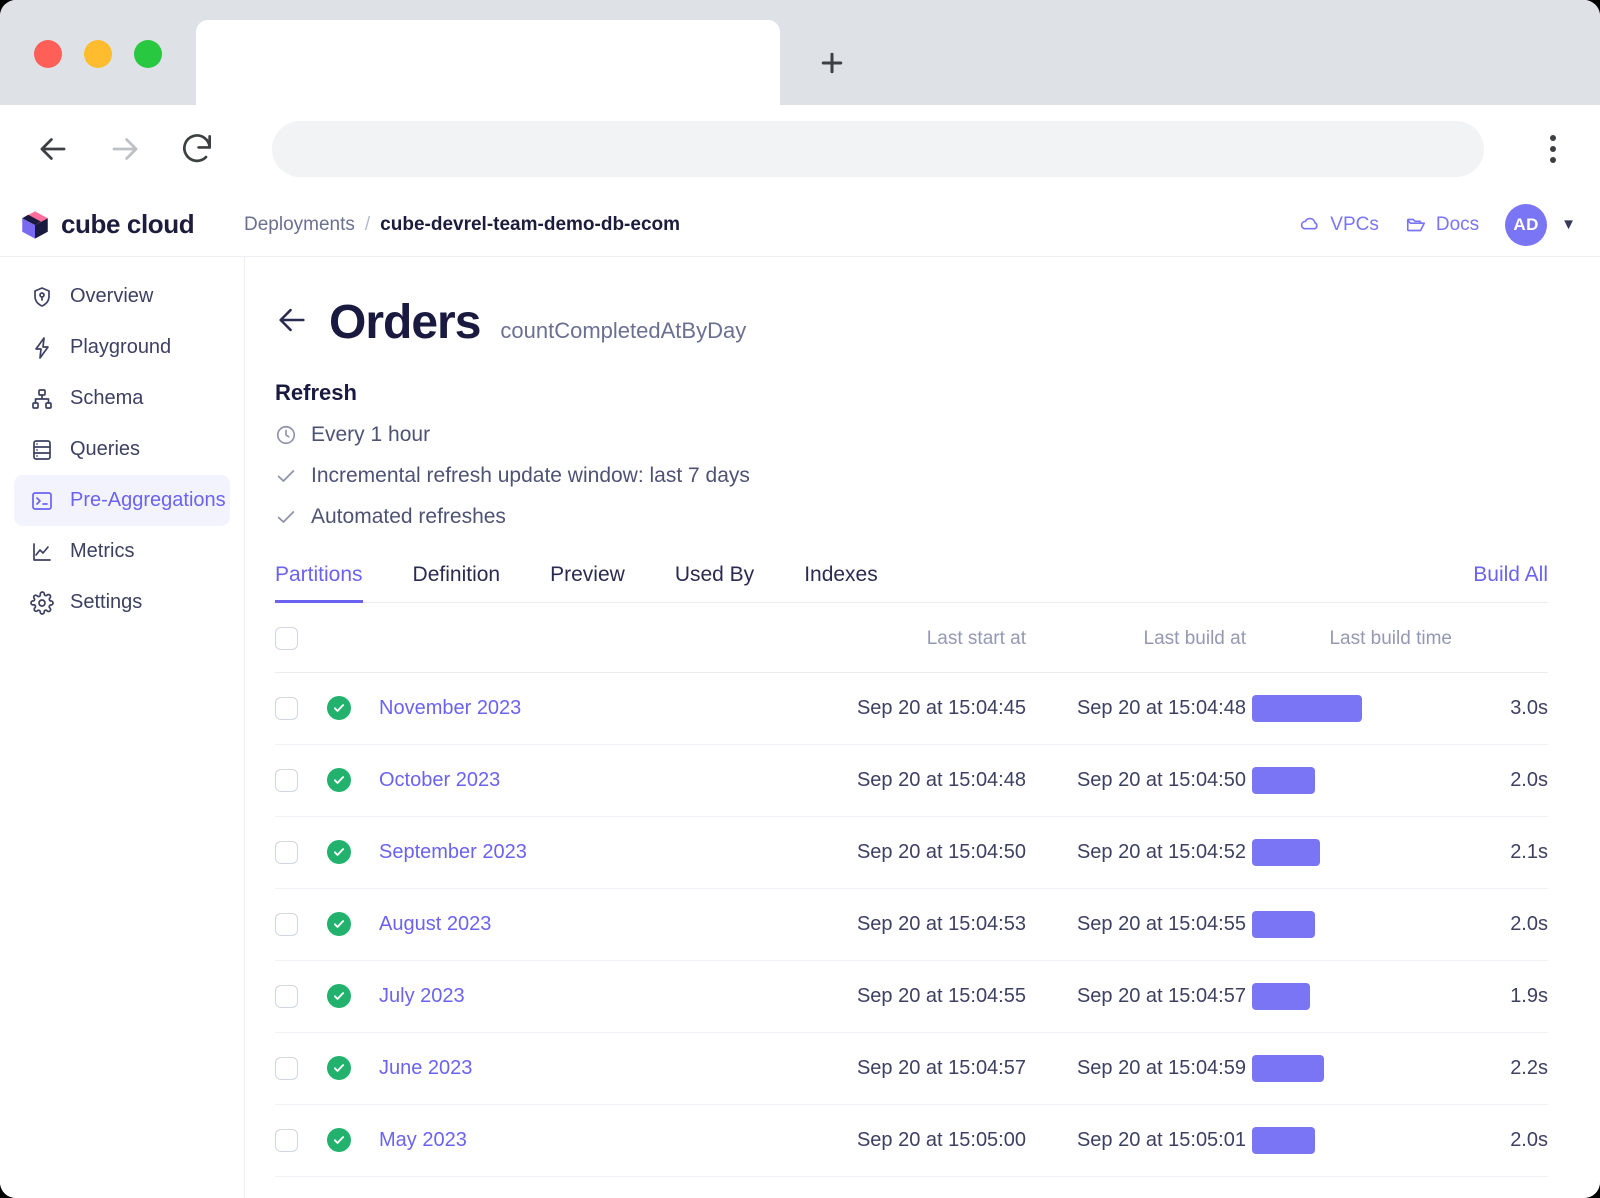 The width and height of the screenshot is (1600, 1198). What do you see at coordinates (1457, 224) in the screenshot?
I see `docs-label: Docs` at bounding box center [1457, 224].